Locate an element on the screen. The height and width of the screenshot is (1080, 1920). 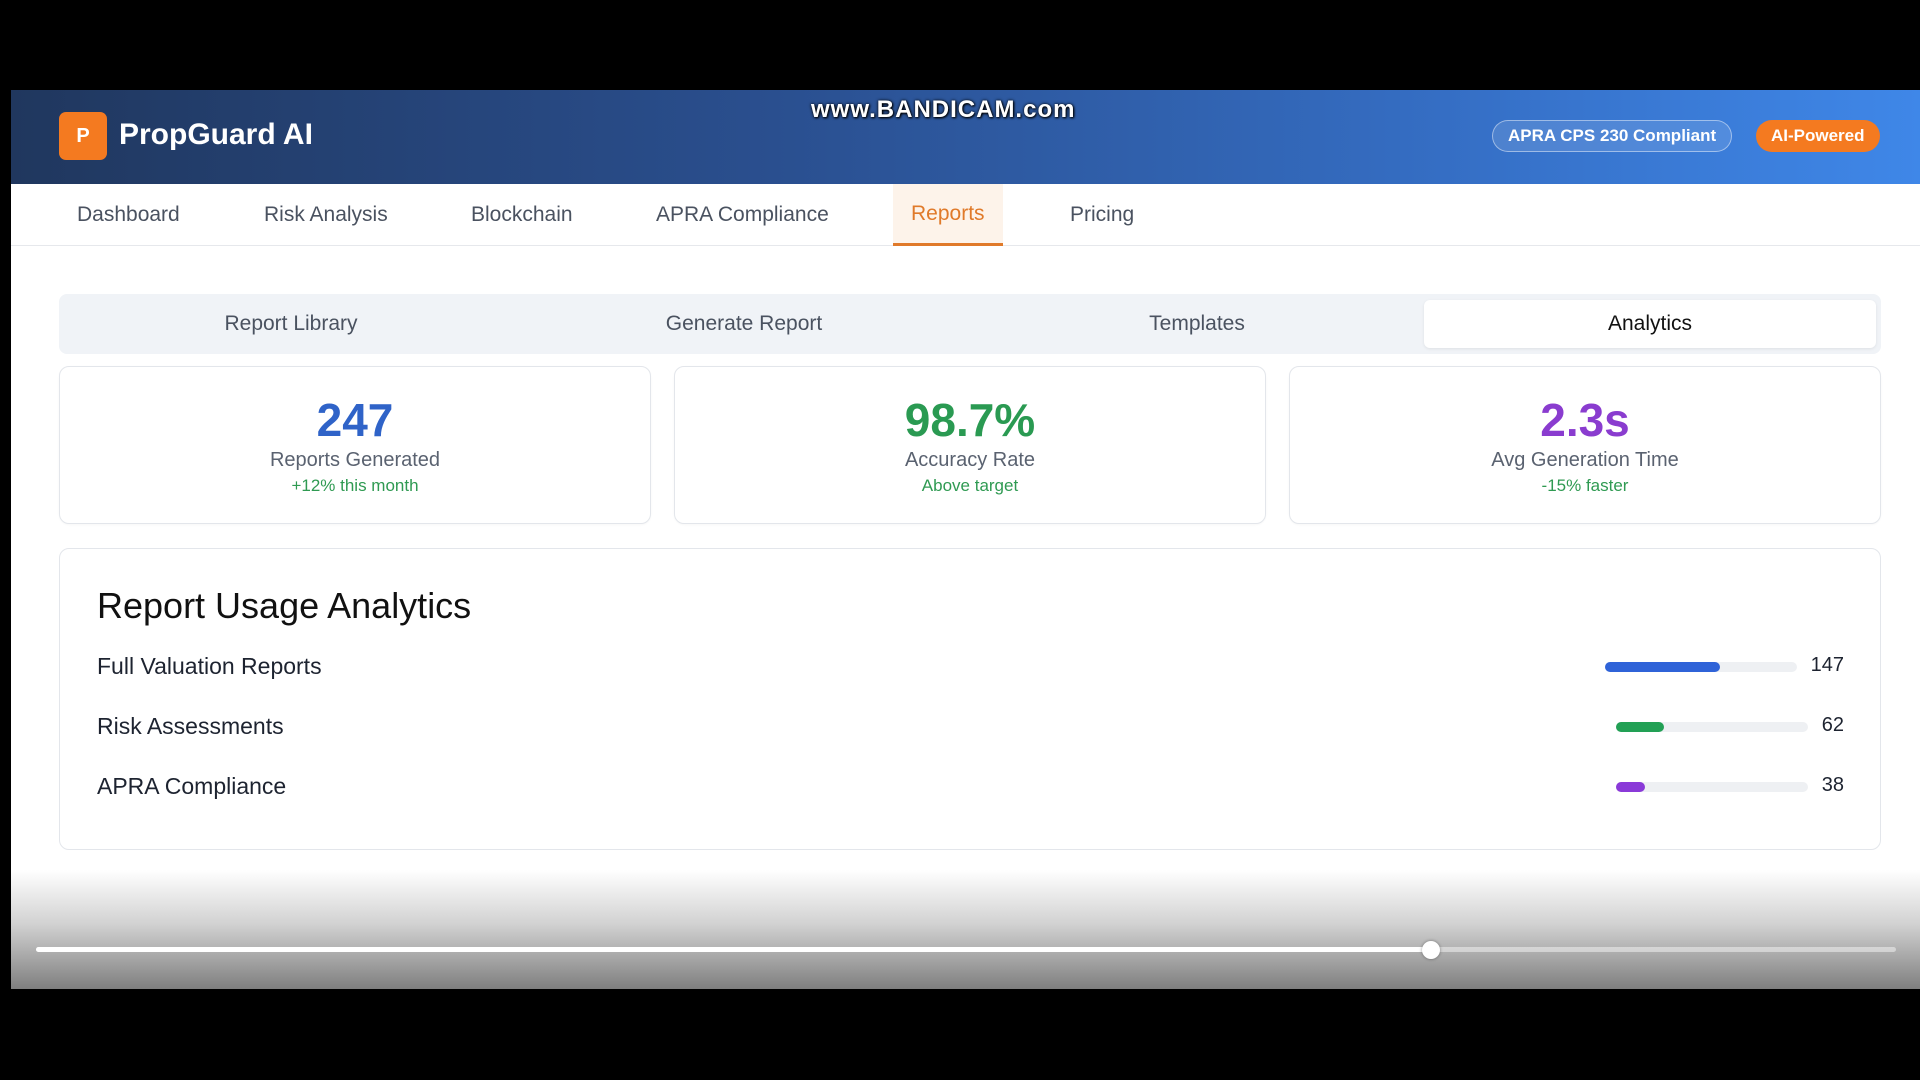
stat-card-reports: 247 Reports Generated +12% this month is located at coordinates (355, 445).